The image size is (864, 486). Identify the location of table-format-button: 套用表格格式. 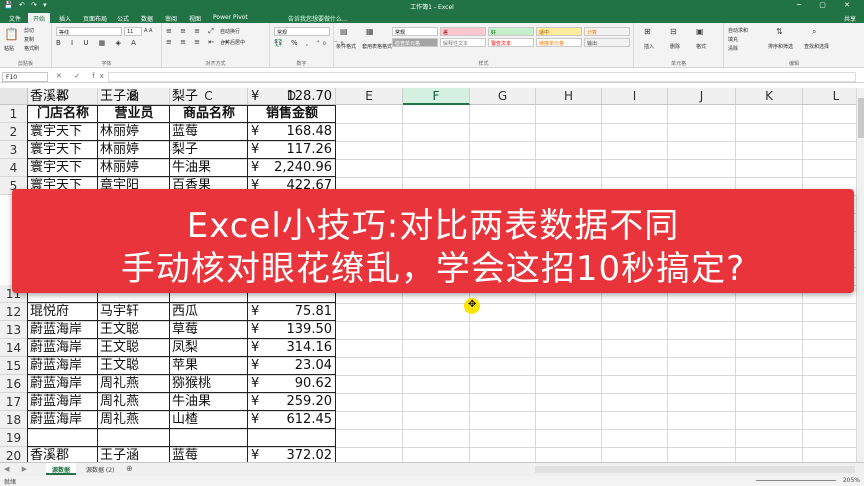
(377, 46).